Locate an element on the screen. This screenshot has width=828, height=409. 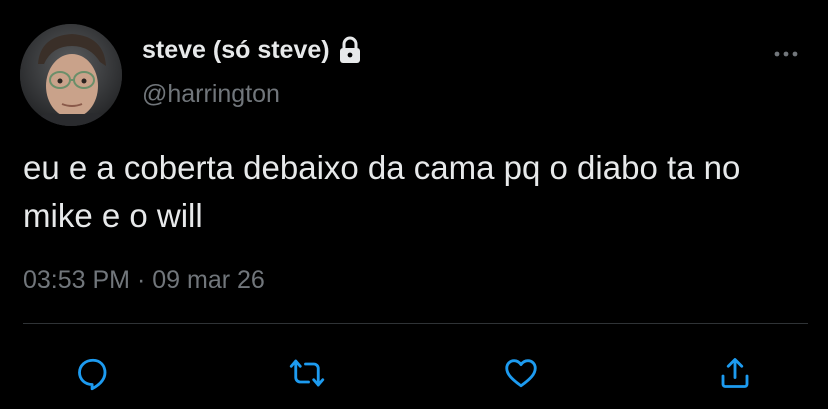
avatar is located at coordinates (71, 75).